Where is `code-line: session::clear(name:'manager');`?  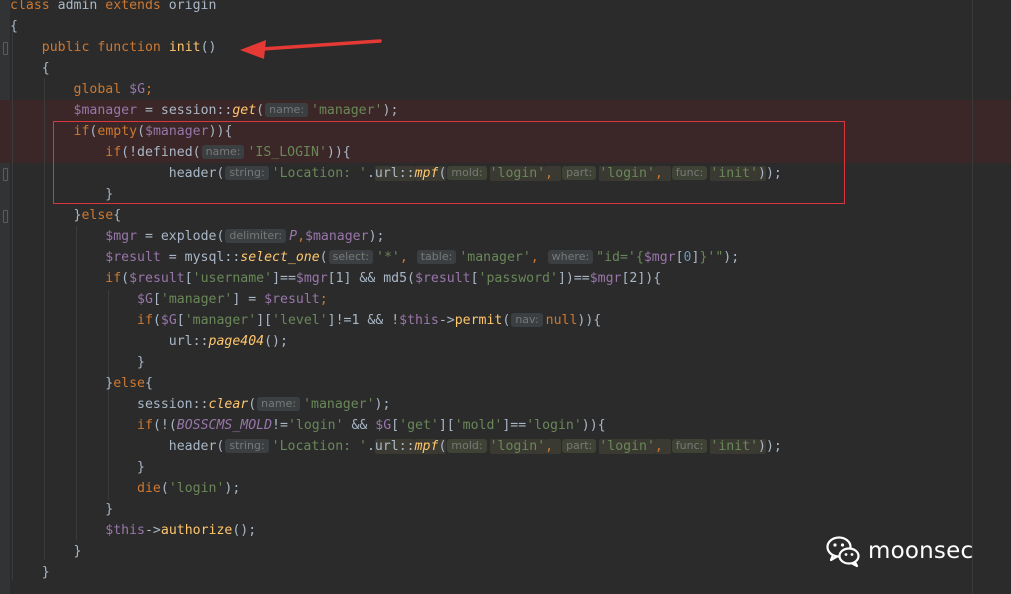 code-line: session::clear(name:'manager'); is located at coordinates (200, 404).